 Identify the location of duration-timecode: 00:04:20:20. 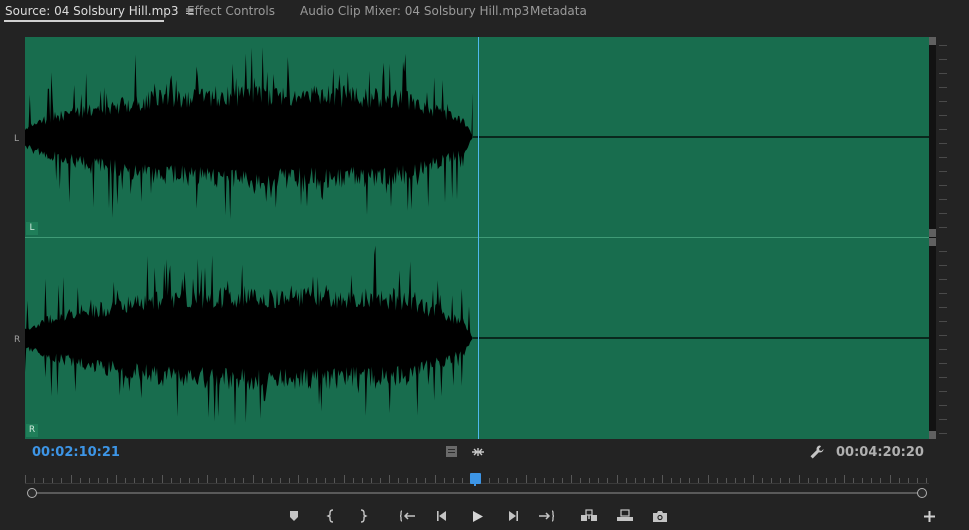
(880, 452).